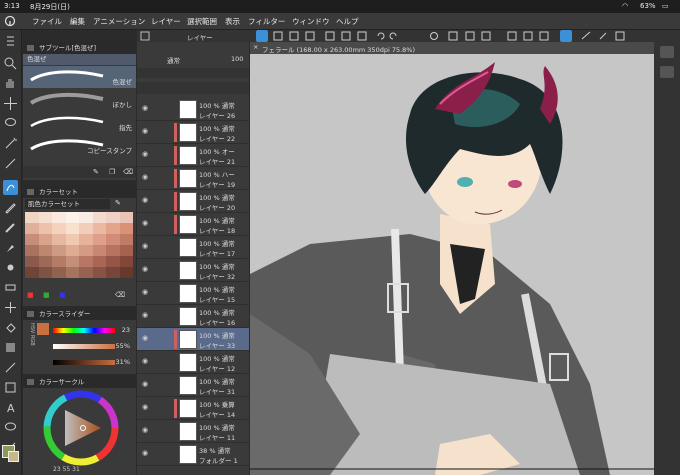  What do you see at coordinates (193, 385) in the screenshot?
I see `layer-row: ◉ 100 % 通常 レイヤー 31` at bounding box center [193, 385].